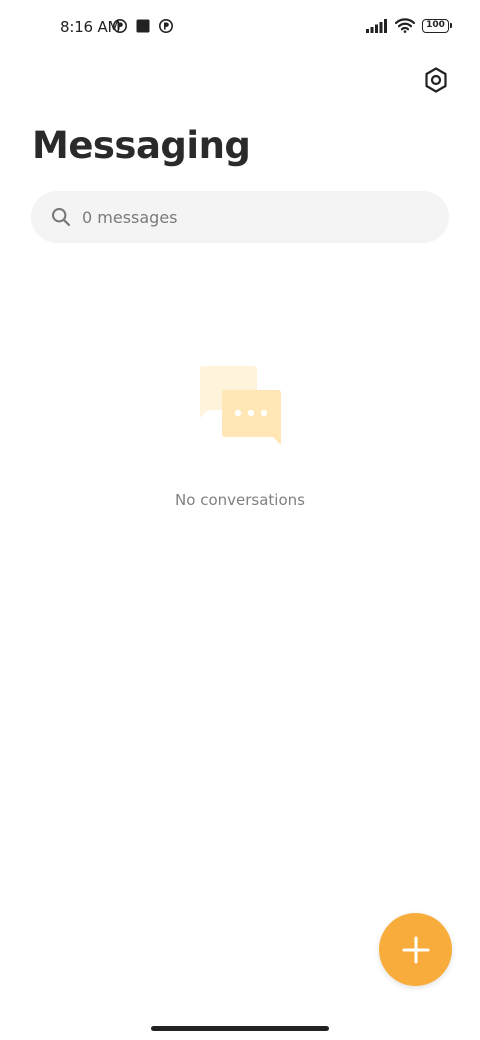 The height and width of the screenshot is (1040, 480). What do you see at coordinates (240, 1028) in the screenshot?
I see `home-indicator` at bounding box center [240, 1028].